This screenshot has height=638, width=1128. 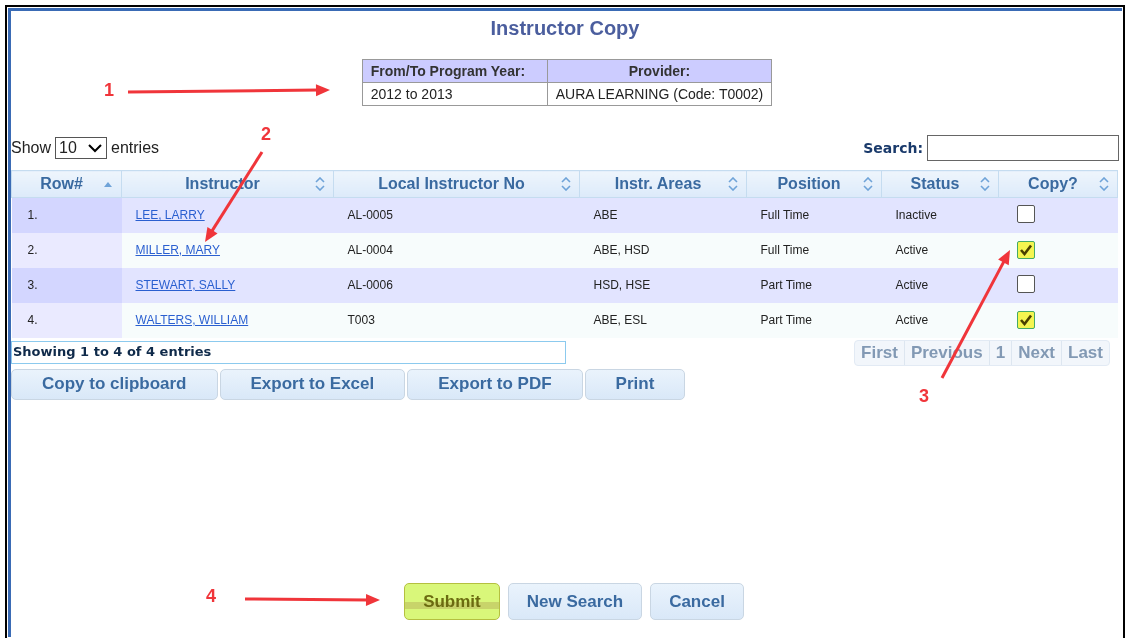 What do you see at coordinates (893, 148) in the screenshot?
I see `search-label: Search:` at bounding box center [893, 148].